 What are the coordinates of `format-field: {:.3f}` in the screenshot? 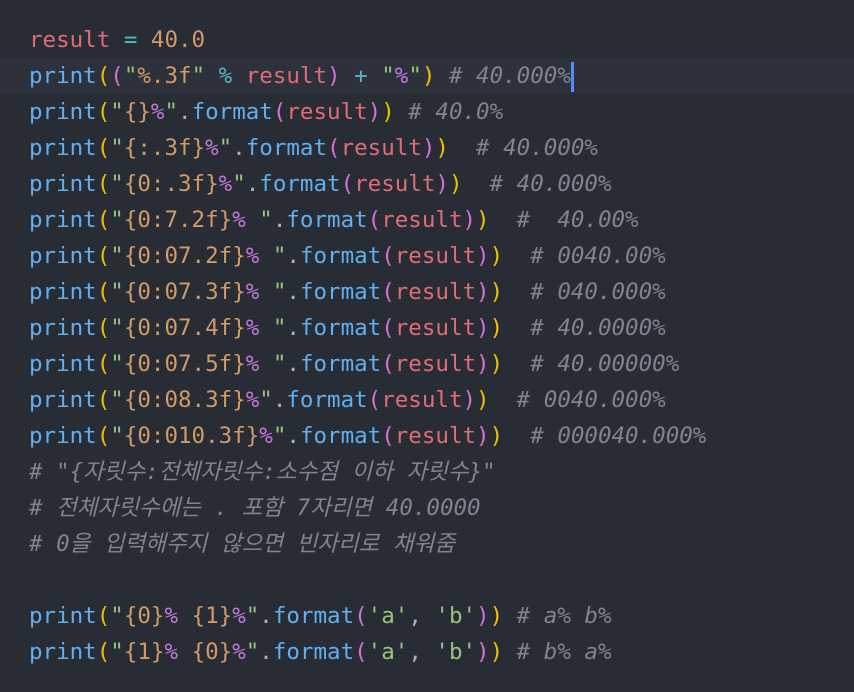 It's located at (164, 148).